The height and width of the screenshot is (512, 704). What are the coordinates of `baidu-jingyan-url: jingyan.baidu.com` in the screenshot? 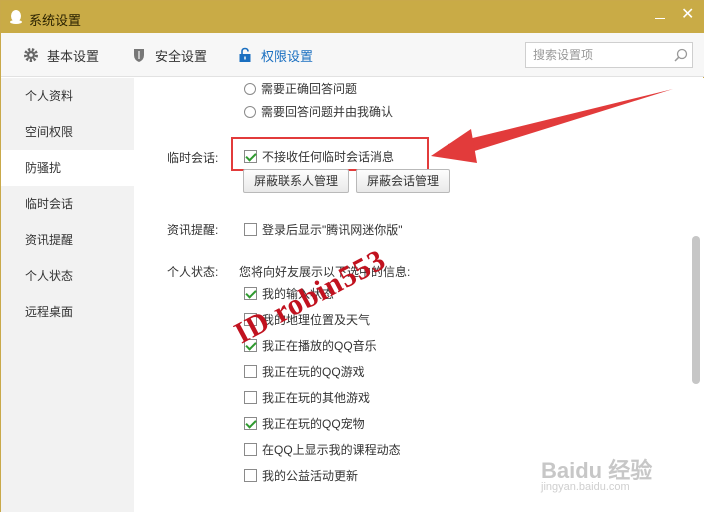 It's located at (585, 487).